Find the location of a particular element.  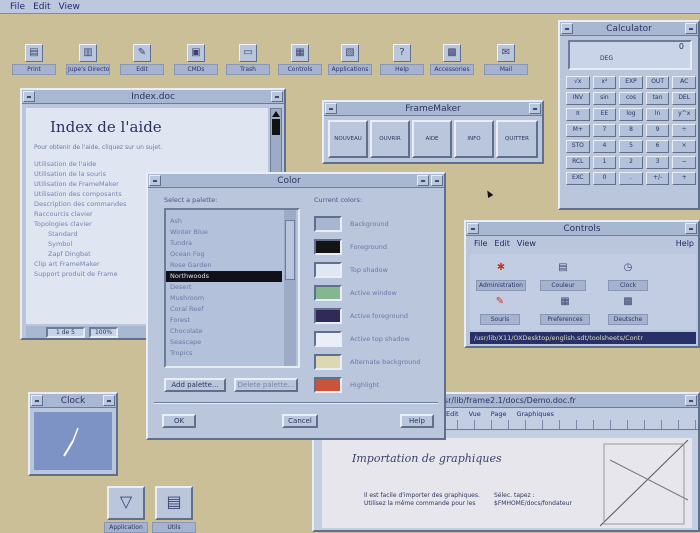

desktop-icon-help: ? Help is located at coordinates (402, 59).